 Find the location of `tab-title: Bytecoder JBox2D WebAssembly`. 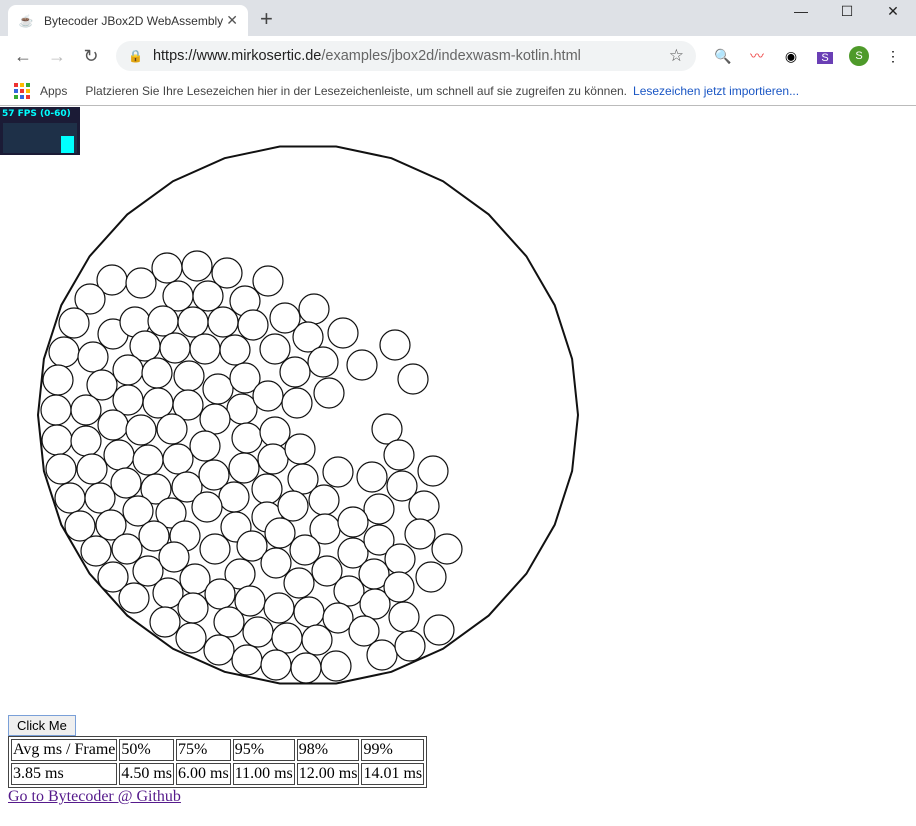

tab-title: Bytecoder JBox2D WebAssembly is located at coordinates (134, 20).